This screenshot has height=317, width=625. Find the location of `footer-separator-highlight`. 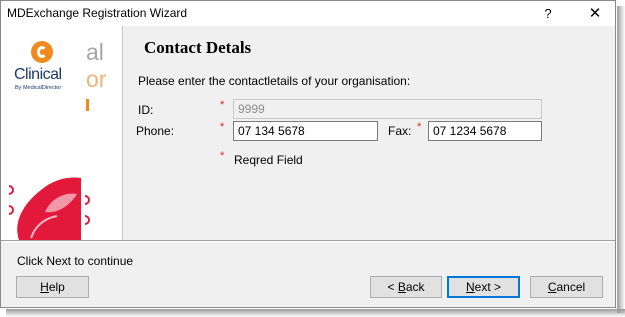

footer-separator-highlight is located at coordinates (308, 241).